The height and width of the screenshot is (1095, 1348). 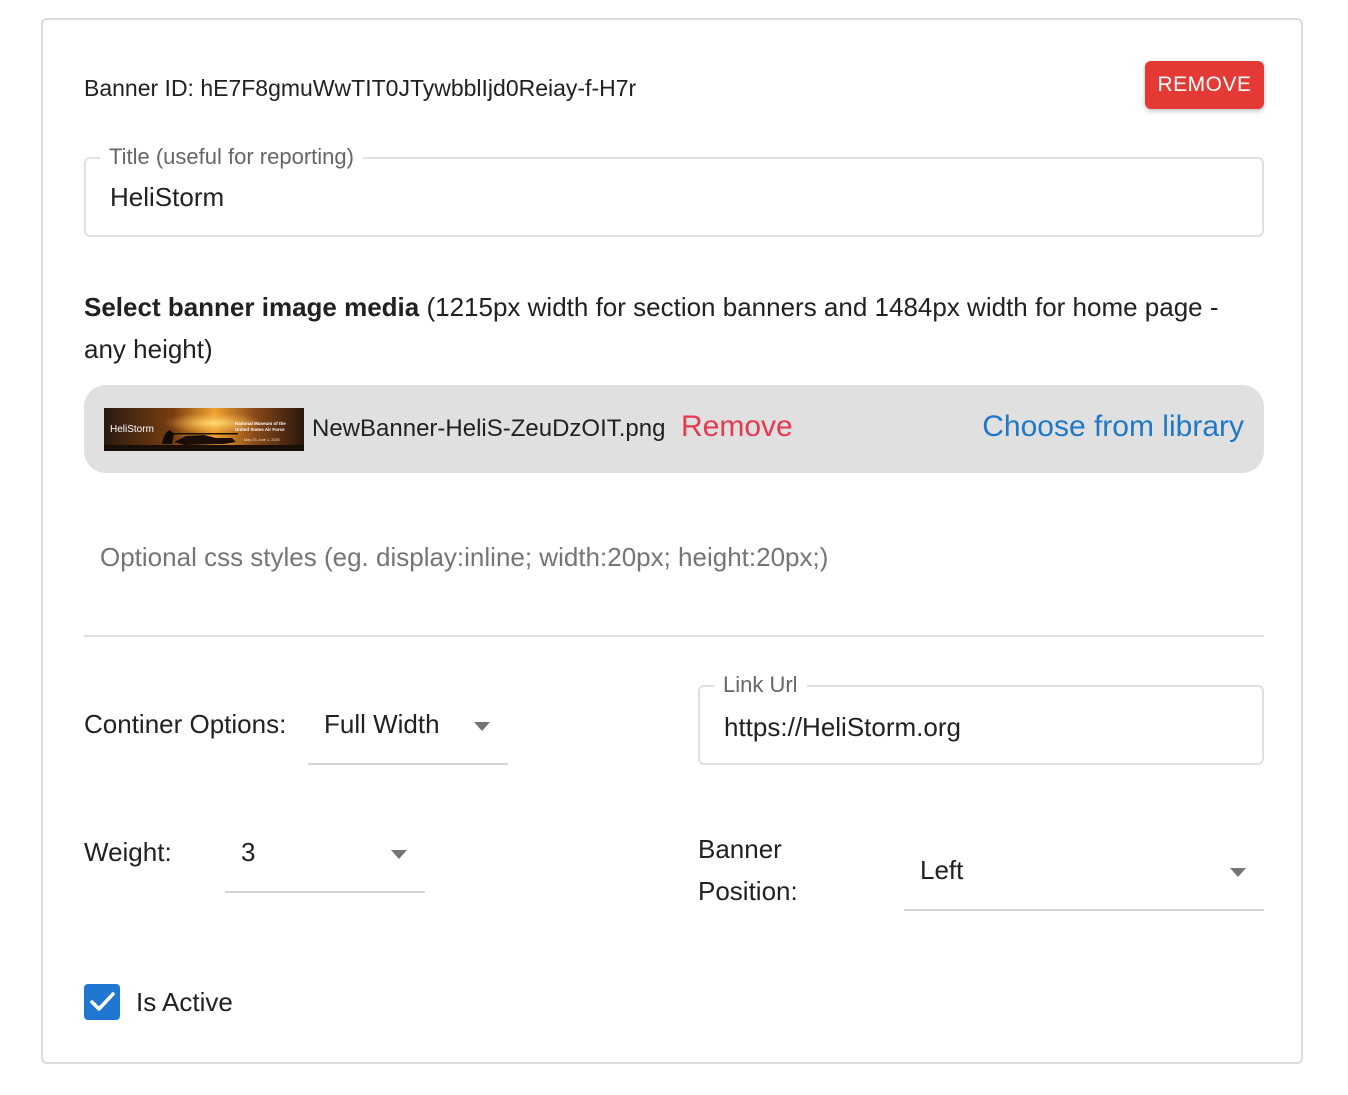 I want to click on thumb-dates: May 29-June 1, 2025, so click(x=262, y=440).